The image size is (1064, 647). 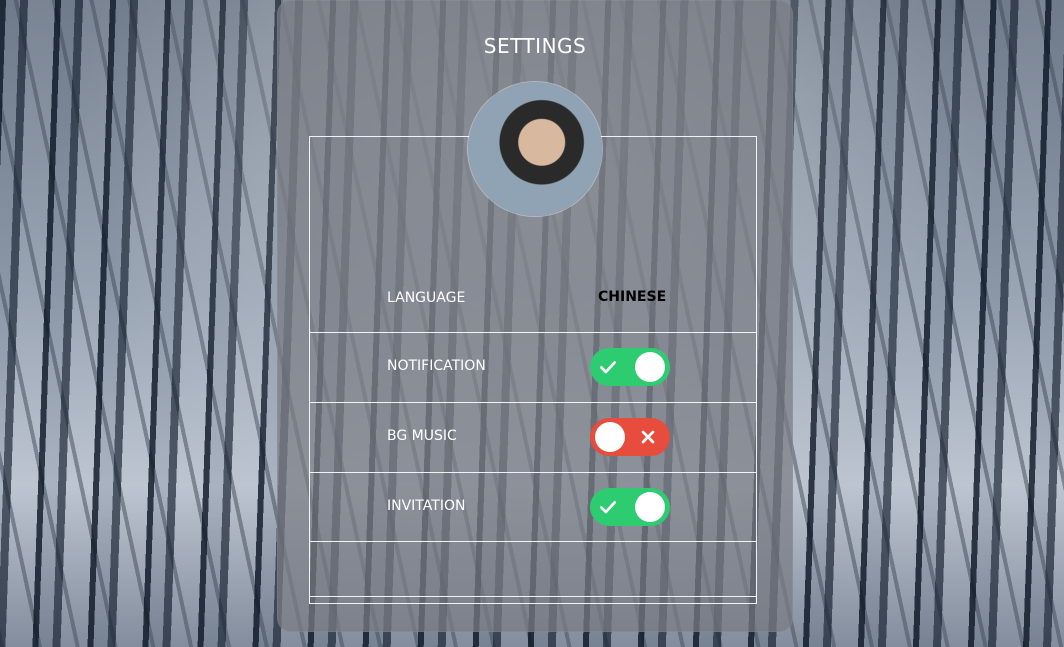 I want to click on page-title: SETTINGS, so click(x=535, y=46).